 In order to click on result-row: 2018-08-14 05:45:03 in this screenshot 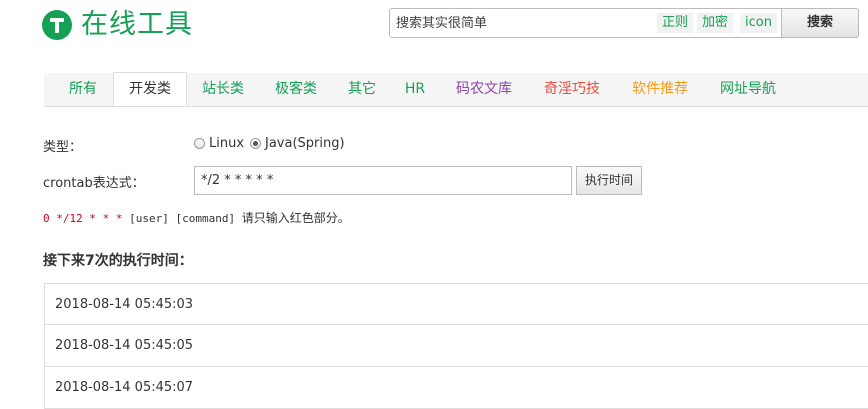, I will do `click(456, 304)`.